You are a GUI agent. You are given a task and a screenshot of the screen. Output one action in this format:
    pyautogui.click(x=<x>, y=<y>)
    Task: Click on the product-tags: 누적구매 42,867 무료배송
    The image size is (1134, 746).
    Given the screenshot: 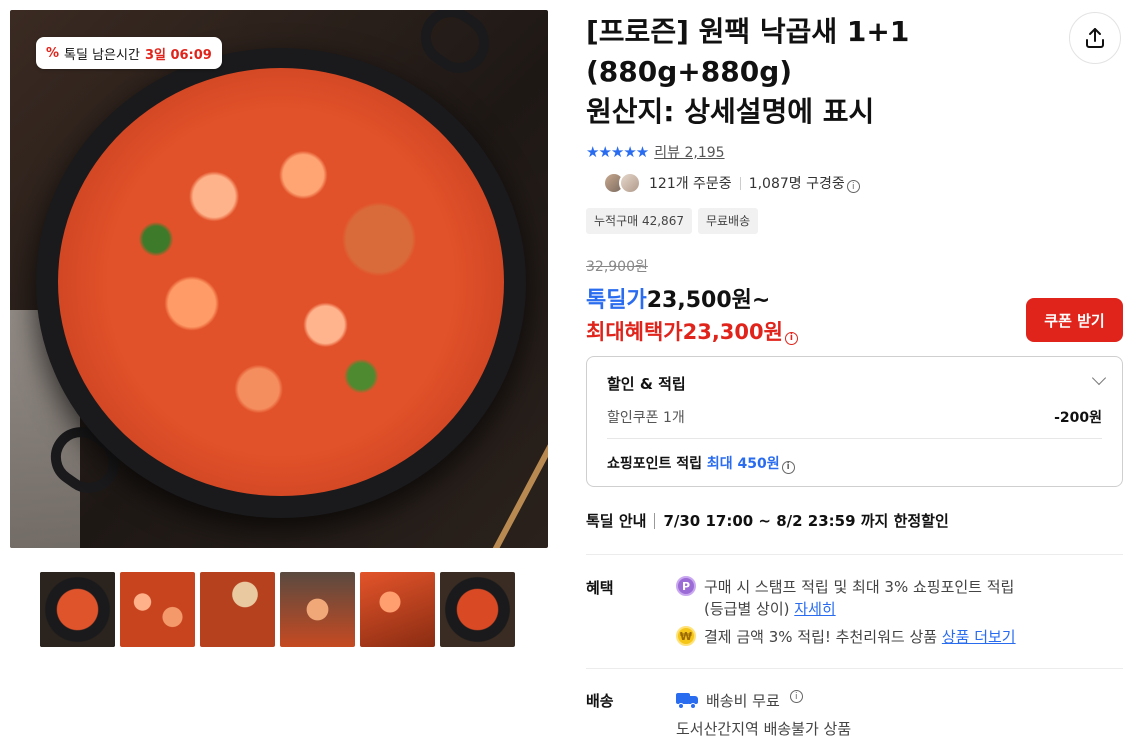 What is the action you would take?
    pyautogui.click(x=672, y=221)
    